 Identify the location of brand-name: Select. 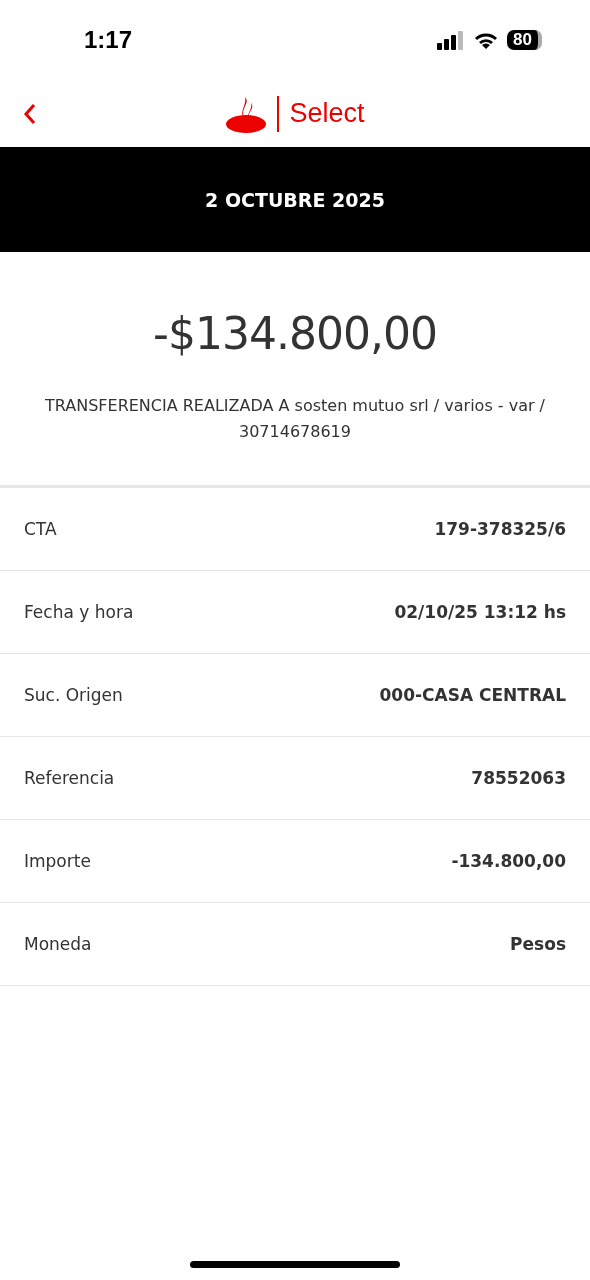
(327, 113).